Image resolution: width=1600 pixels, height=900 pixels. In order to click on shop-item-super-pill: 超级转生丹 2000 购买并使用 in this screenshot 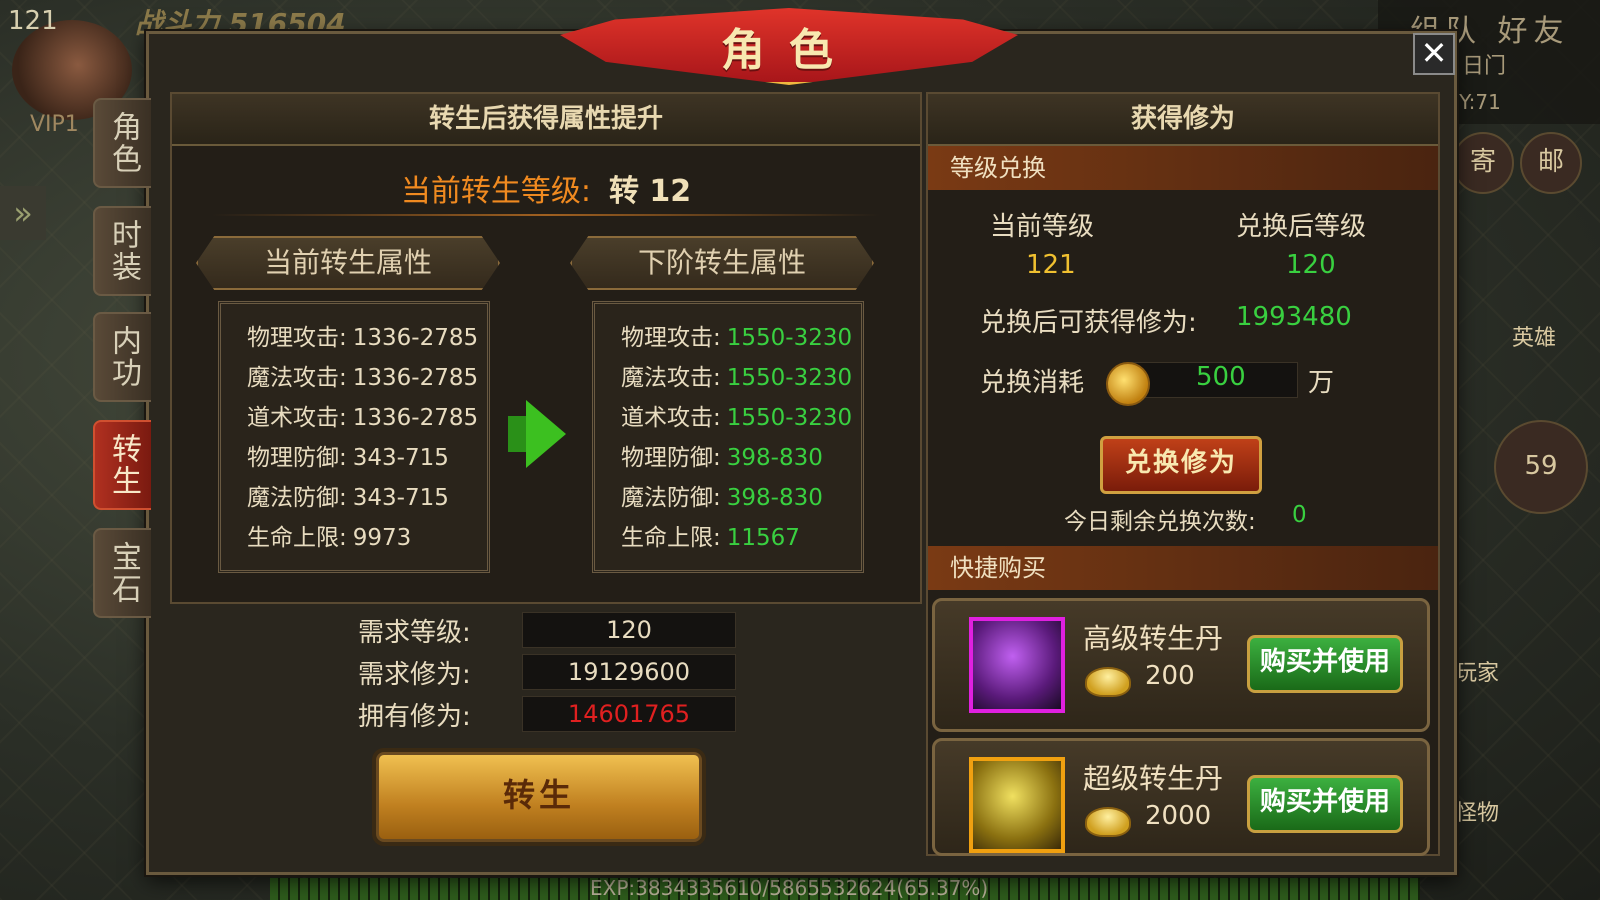, I will do `click(1181, 797)`.